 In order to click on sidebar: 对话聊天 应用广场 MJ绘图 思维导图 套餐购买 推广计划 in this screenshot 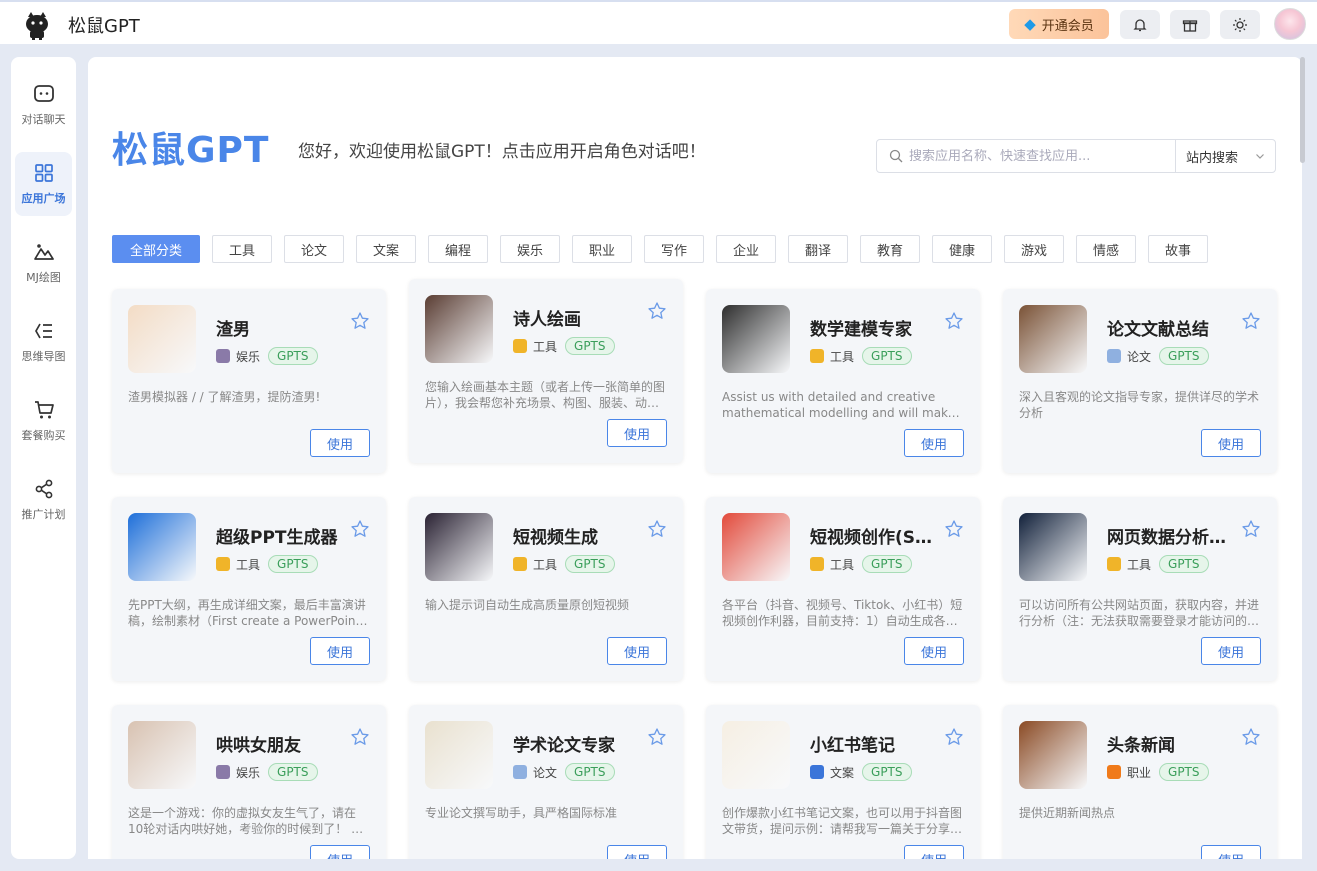, I will do `click(43, 458)`.